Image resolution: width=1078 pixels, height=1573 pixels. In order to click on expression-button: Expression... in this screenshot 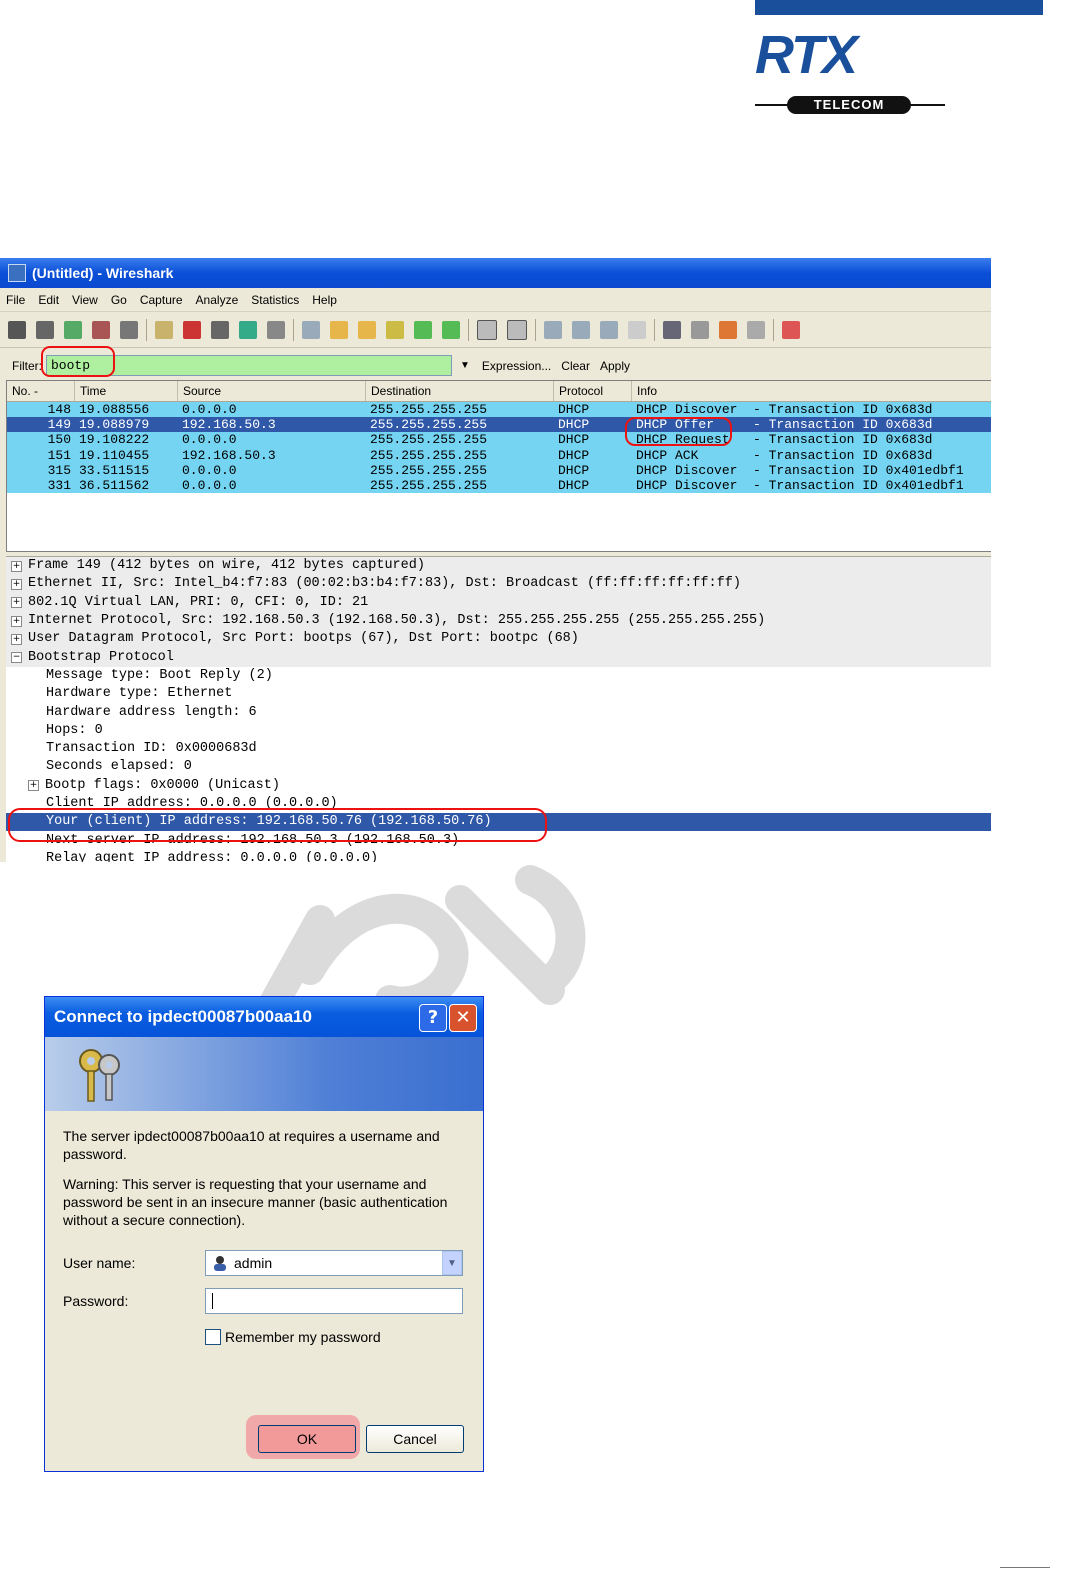, I will do `click(516, 366)`.